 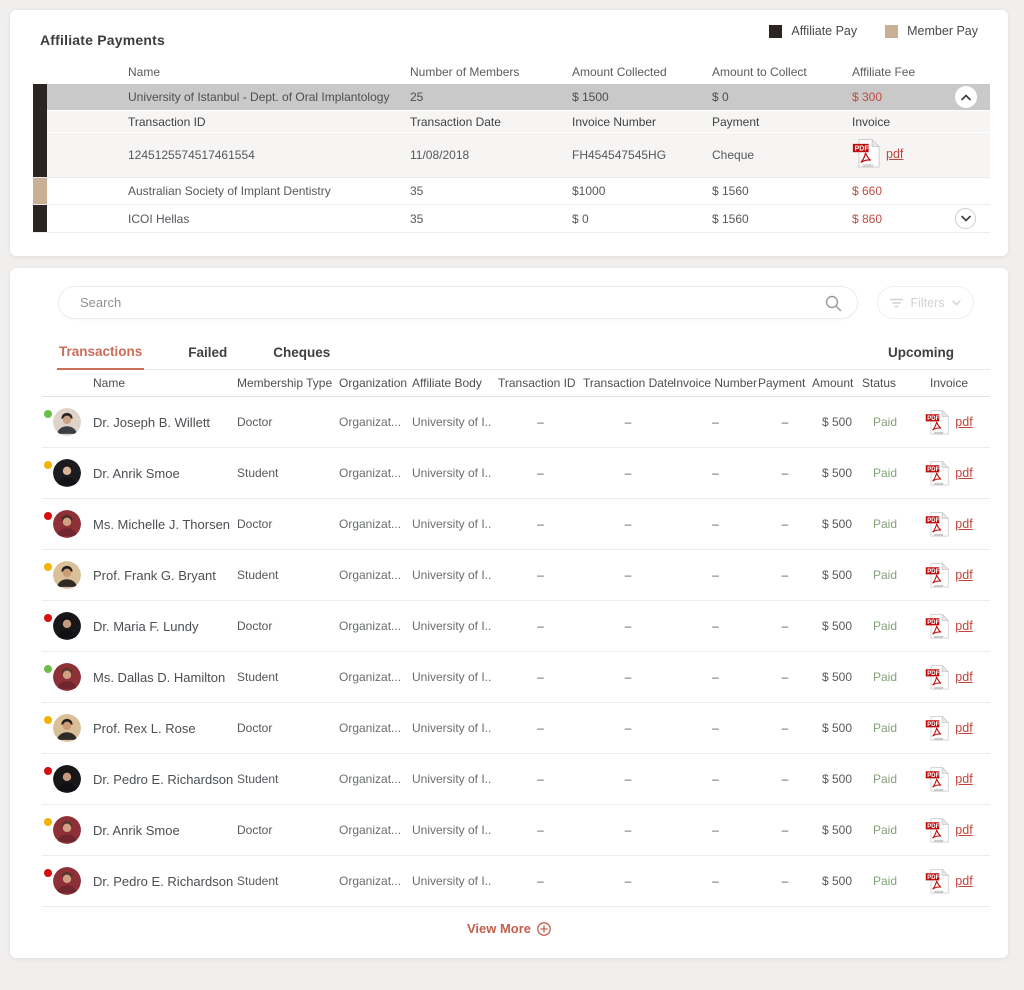 What do you see at coordinates (301, 357) in the screenshot?
I see `tab-cheques: Cheques` at bounding box center [301, 357].